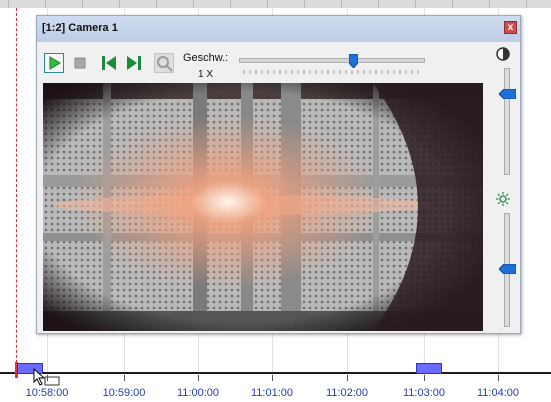  Describe the element at coordinates (354, 61) in the screenshot. I see `speed-slider-thumb` at that location.